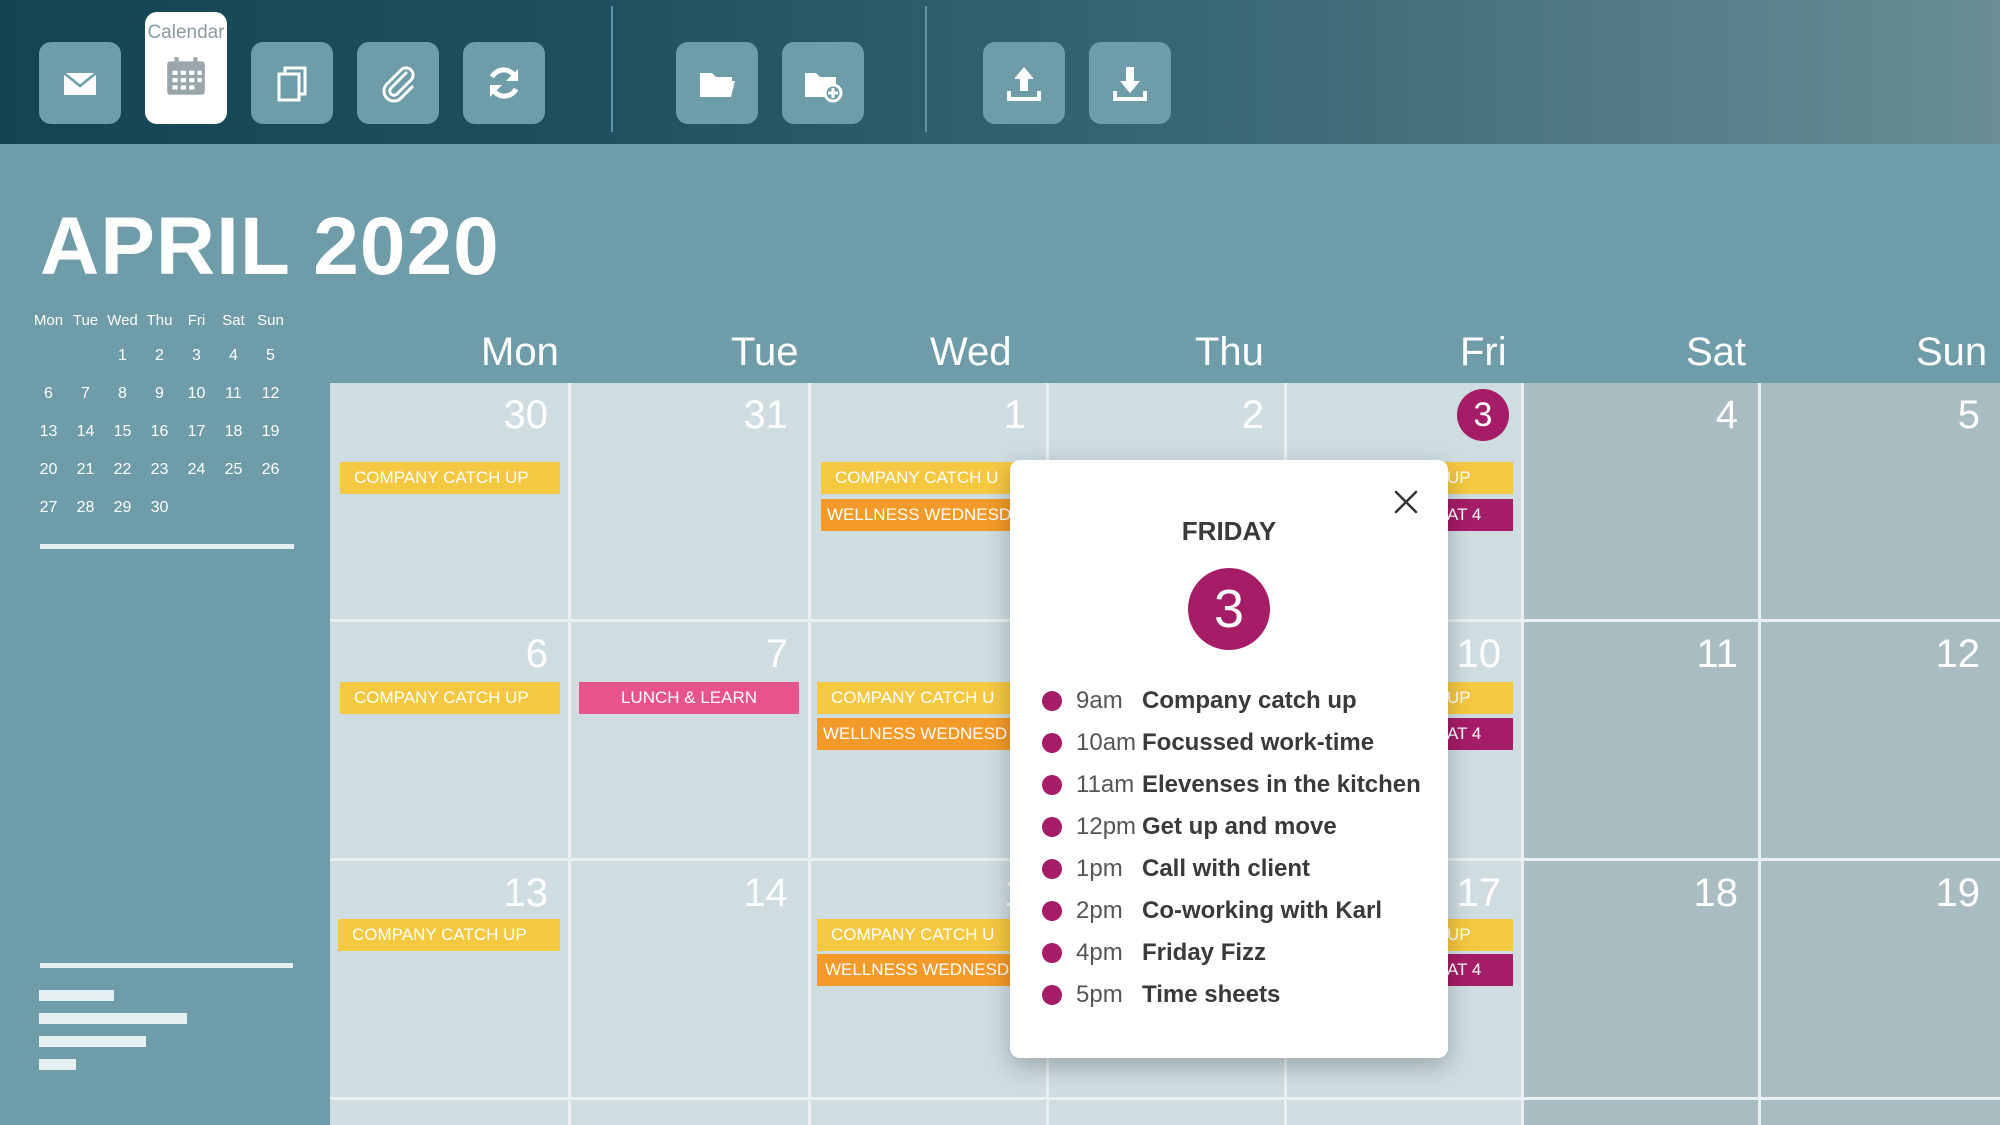 This screenshot has width=2000, height=1125. I want to click on day-number: 1, so click(1014, 415).